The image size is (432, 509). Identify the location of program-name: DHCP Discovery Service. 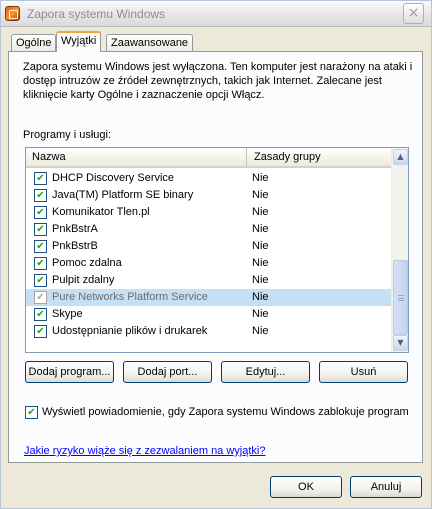
(113, 178).